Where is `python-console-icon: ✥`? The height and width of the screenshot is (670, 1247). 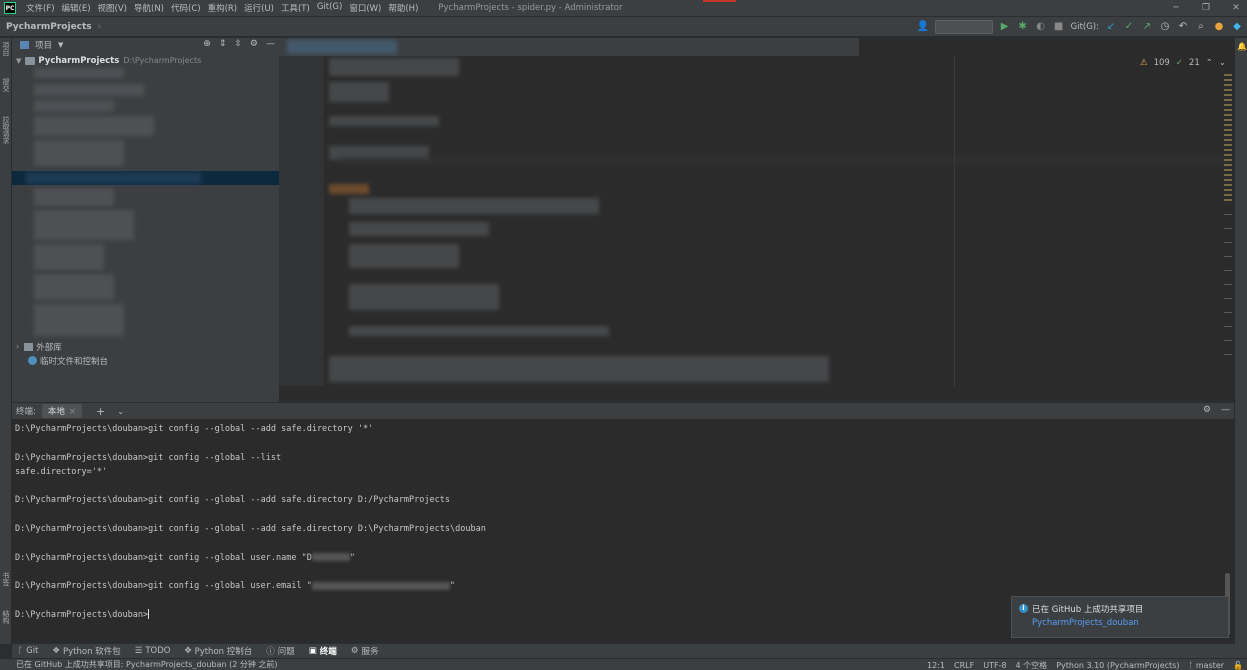 python-console-icon: ✥ is located at coordinates (188, 651).